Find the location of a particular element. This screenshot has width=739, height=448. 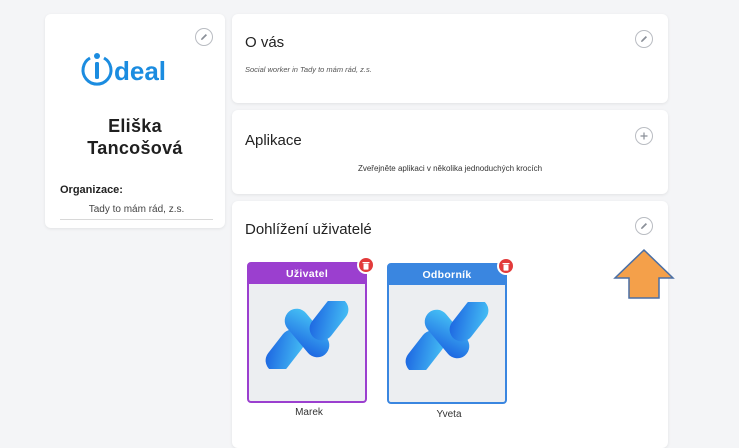

user-name: Yveta is located at coordinates (449, 414).